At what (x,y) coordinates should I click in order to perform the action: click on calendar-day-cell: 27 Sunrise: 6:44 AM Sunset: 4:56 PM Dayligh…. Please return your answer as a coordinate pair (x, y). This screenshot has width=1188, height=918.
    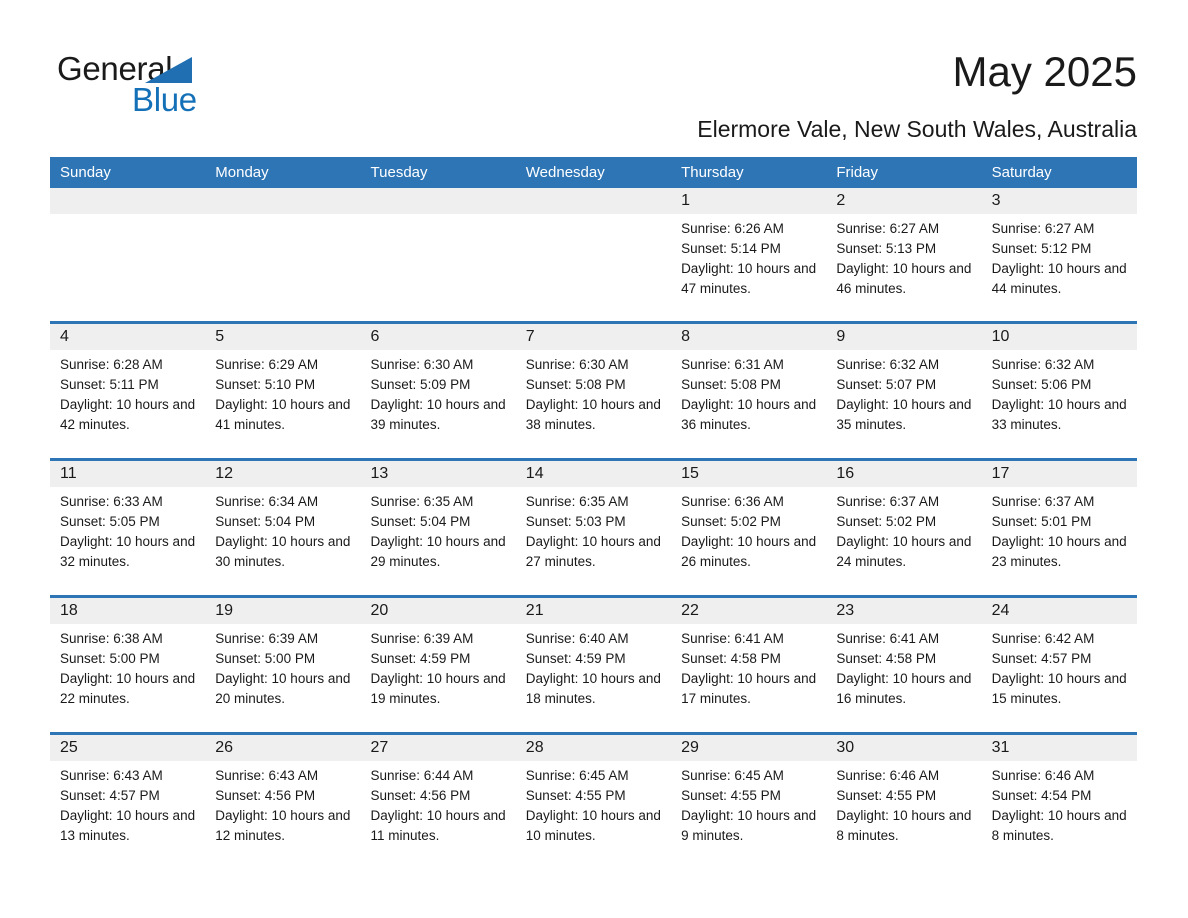
    Looking at the image, I should click on (438, 801).